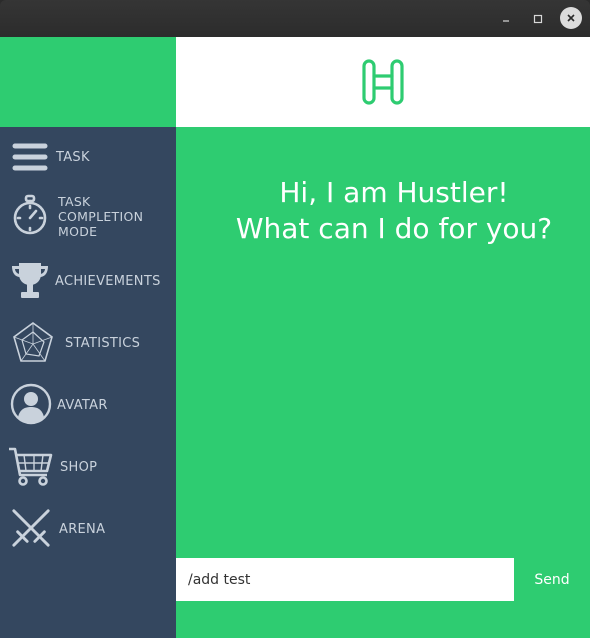  I want to click on stopwatch-icon, so click(30, 214).